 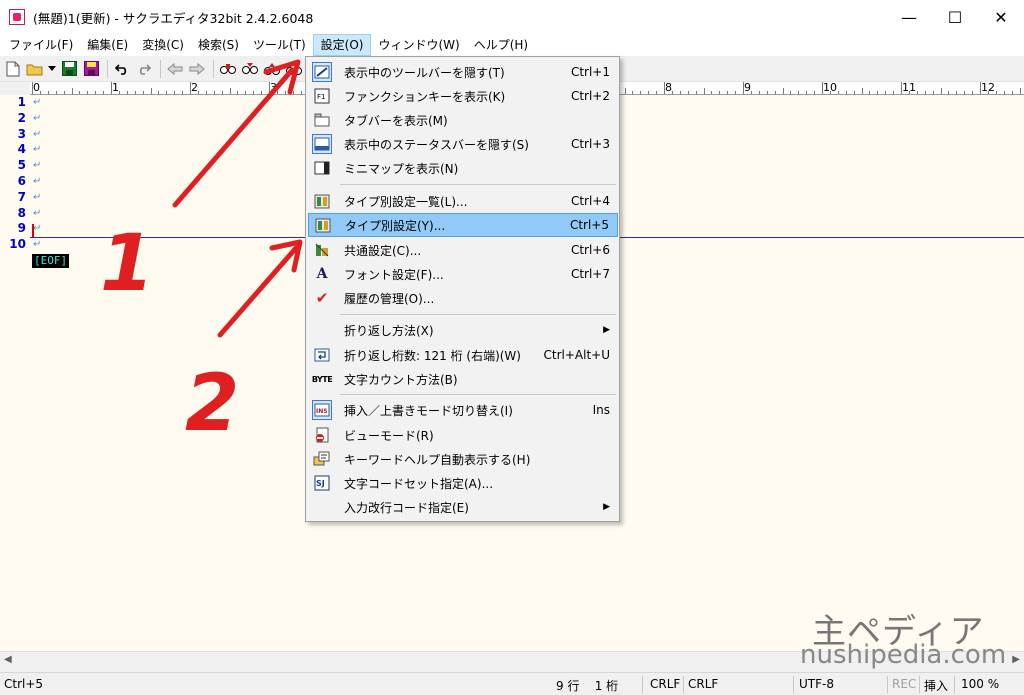 What do you see at coordinates (418, 45) in the screenshot?
I see `menu-window: ウィンドウ(W)` at bounding box center [418, 45].